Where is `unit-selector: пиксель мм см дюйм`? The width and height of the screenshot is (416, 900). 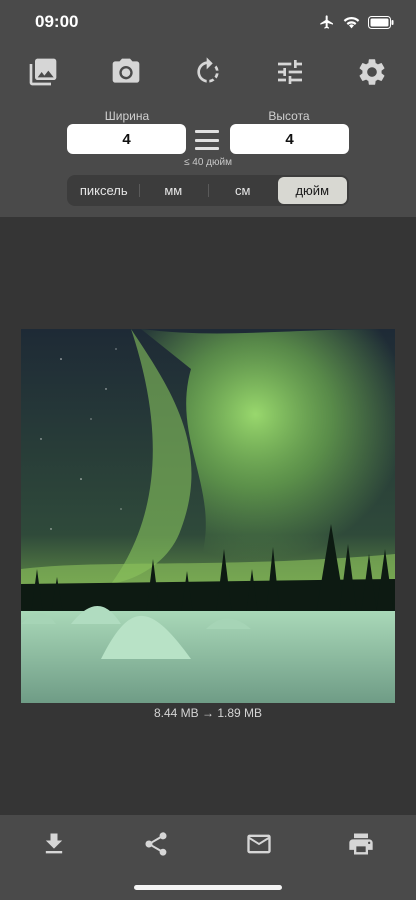 unit-selector: пиксель мм см дюйм is located at coordinates (208, 190).